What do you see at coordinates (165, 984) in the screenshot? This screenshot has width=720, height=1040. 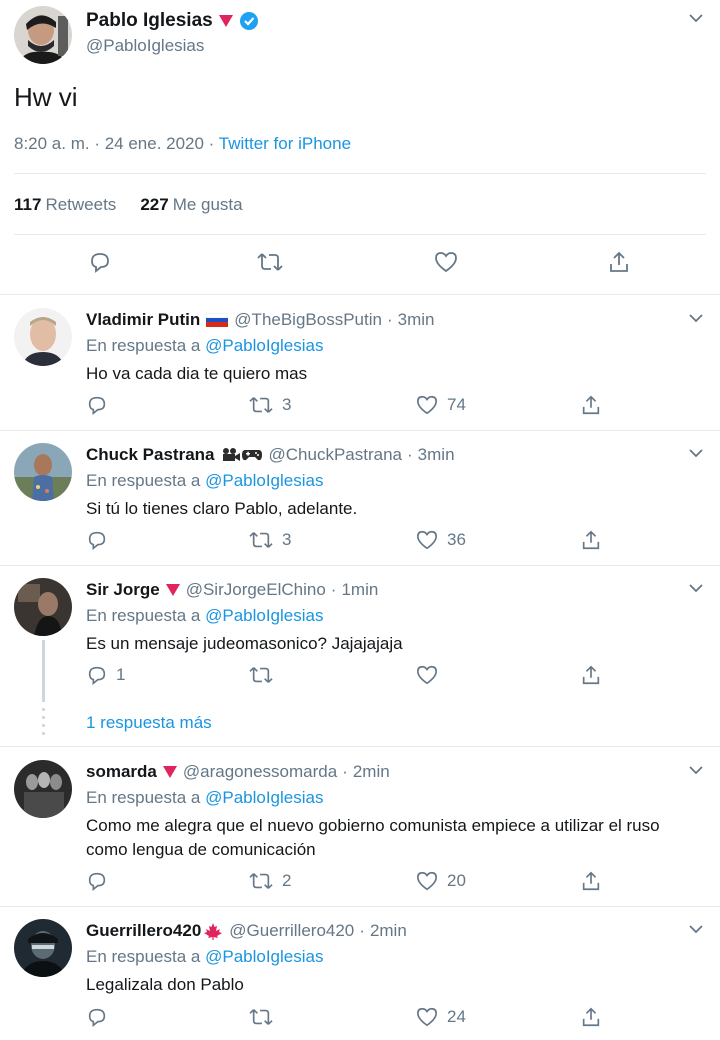 I see `reply-text: Legalizala don Pablo` at bounding box center [165, 984].